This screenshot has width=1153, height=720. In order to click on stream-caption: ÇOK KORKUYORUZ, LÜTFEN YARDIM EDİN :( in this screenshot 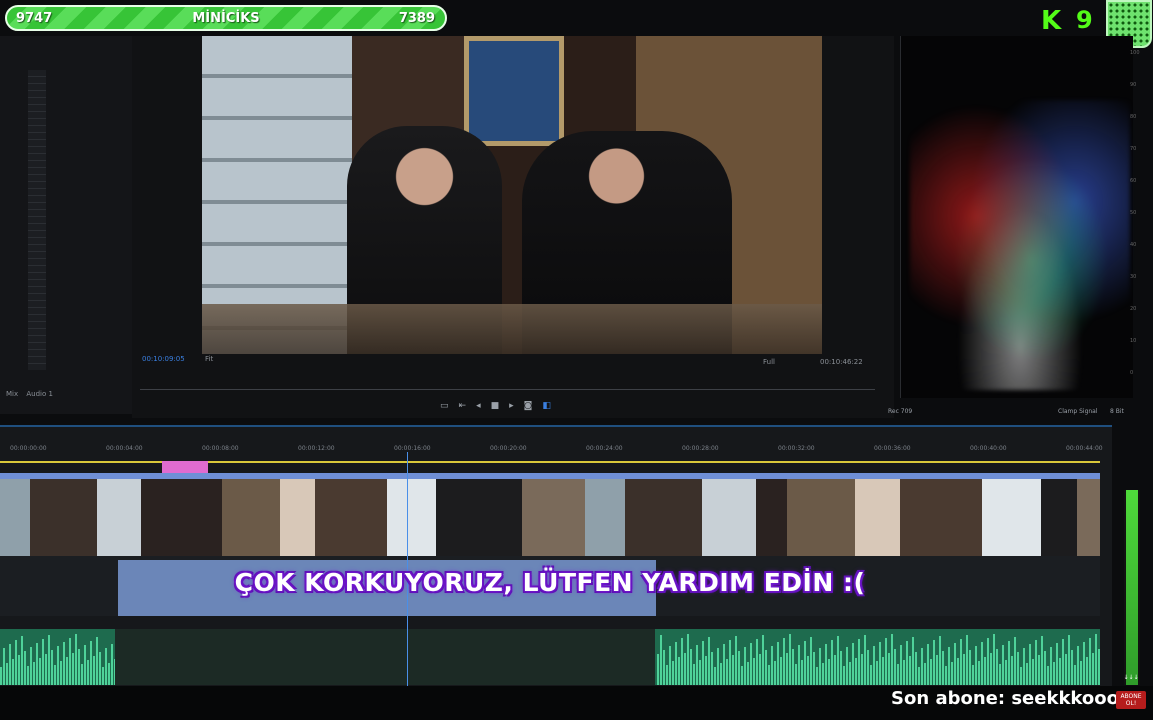, I will do `click(550, 582)`.